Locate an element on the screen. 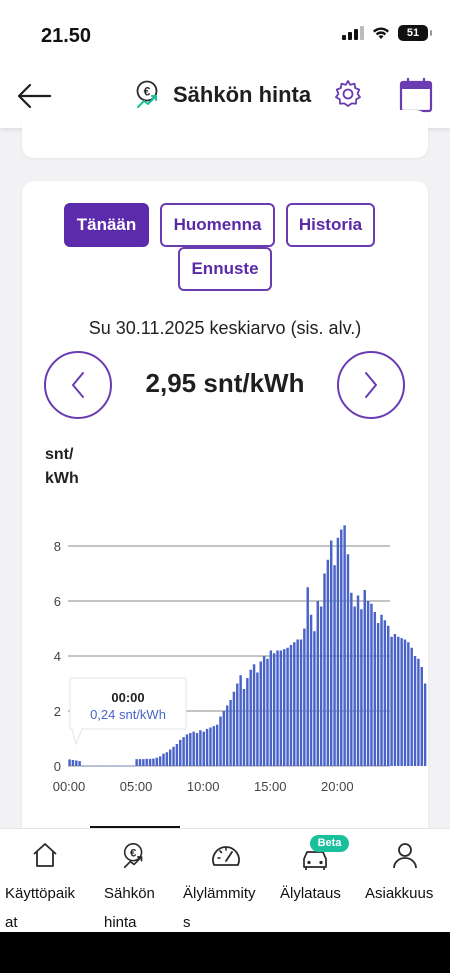  tab-forecast: Ennuste is located at coordinates (225, 269).